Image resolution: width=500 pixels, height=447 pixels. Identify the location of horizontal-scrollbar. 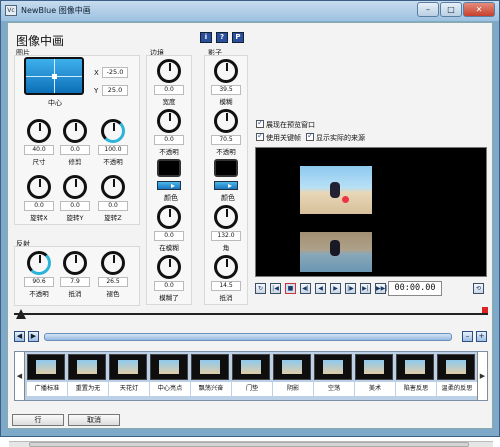
(251, 444).